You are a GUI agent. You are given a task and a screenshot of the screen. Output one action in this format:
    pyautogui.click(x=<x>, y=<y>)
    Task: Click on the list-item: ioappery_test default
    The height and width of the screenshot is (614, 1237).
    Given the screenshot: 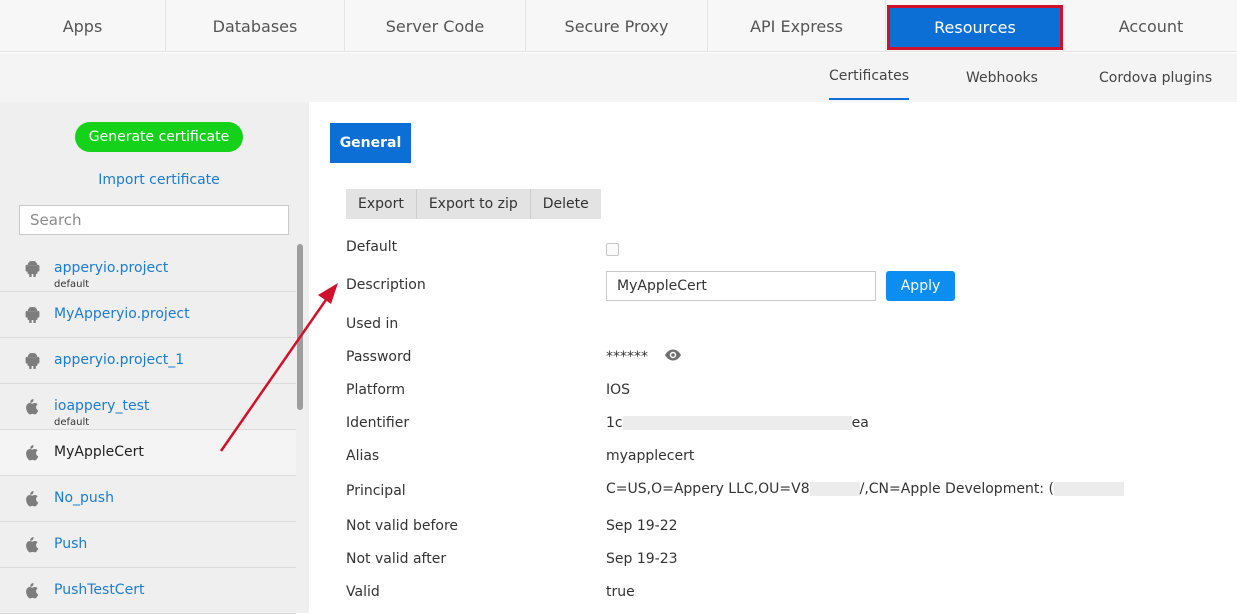 What is the action you would take?
    pyautogui.click(x=148, y=407)
    